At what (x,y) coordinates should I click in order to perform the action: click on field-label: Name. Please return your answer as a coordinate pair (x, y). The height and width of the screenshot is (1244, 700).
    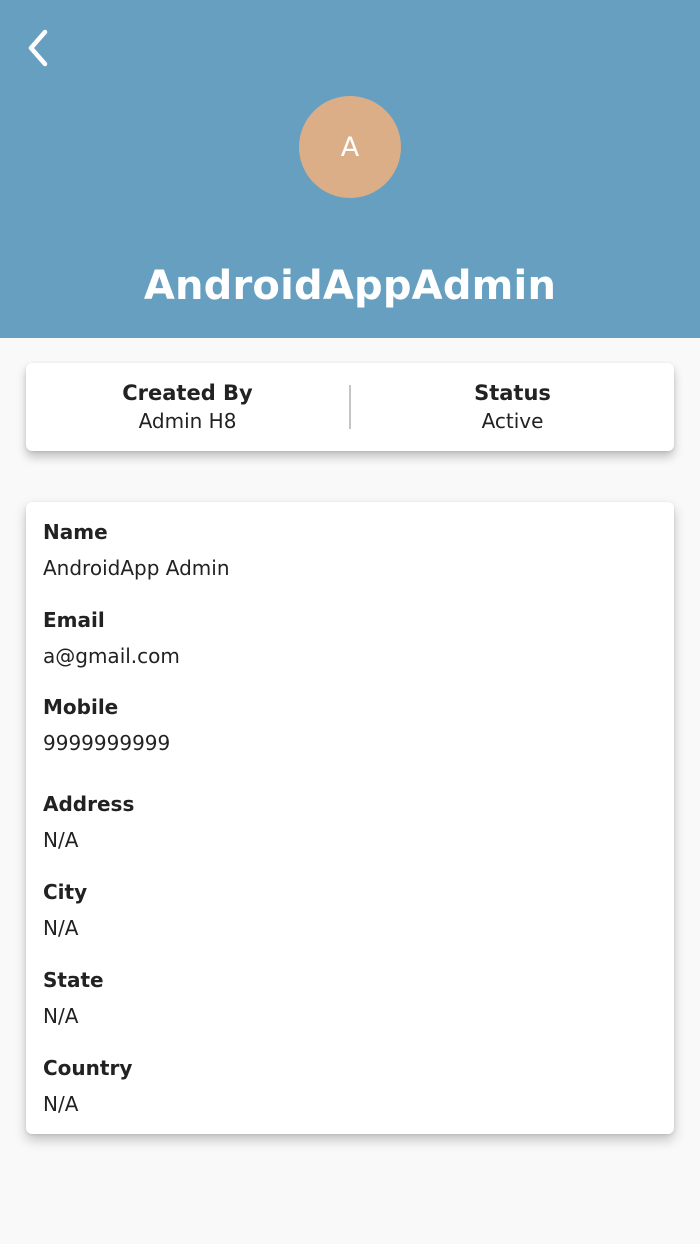
    Looking at the image, I should click on (75, 532).